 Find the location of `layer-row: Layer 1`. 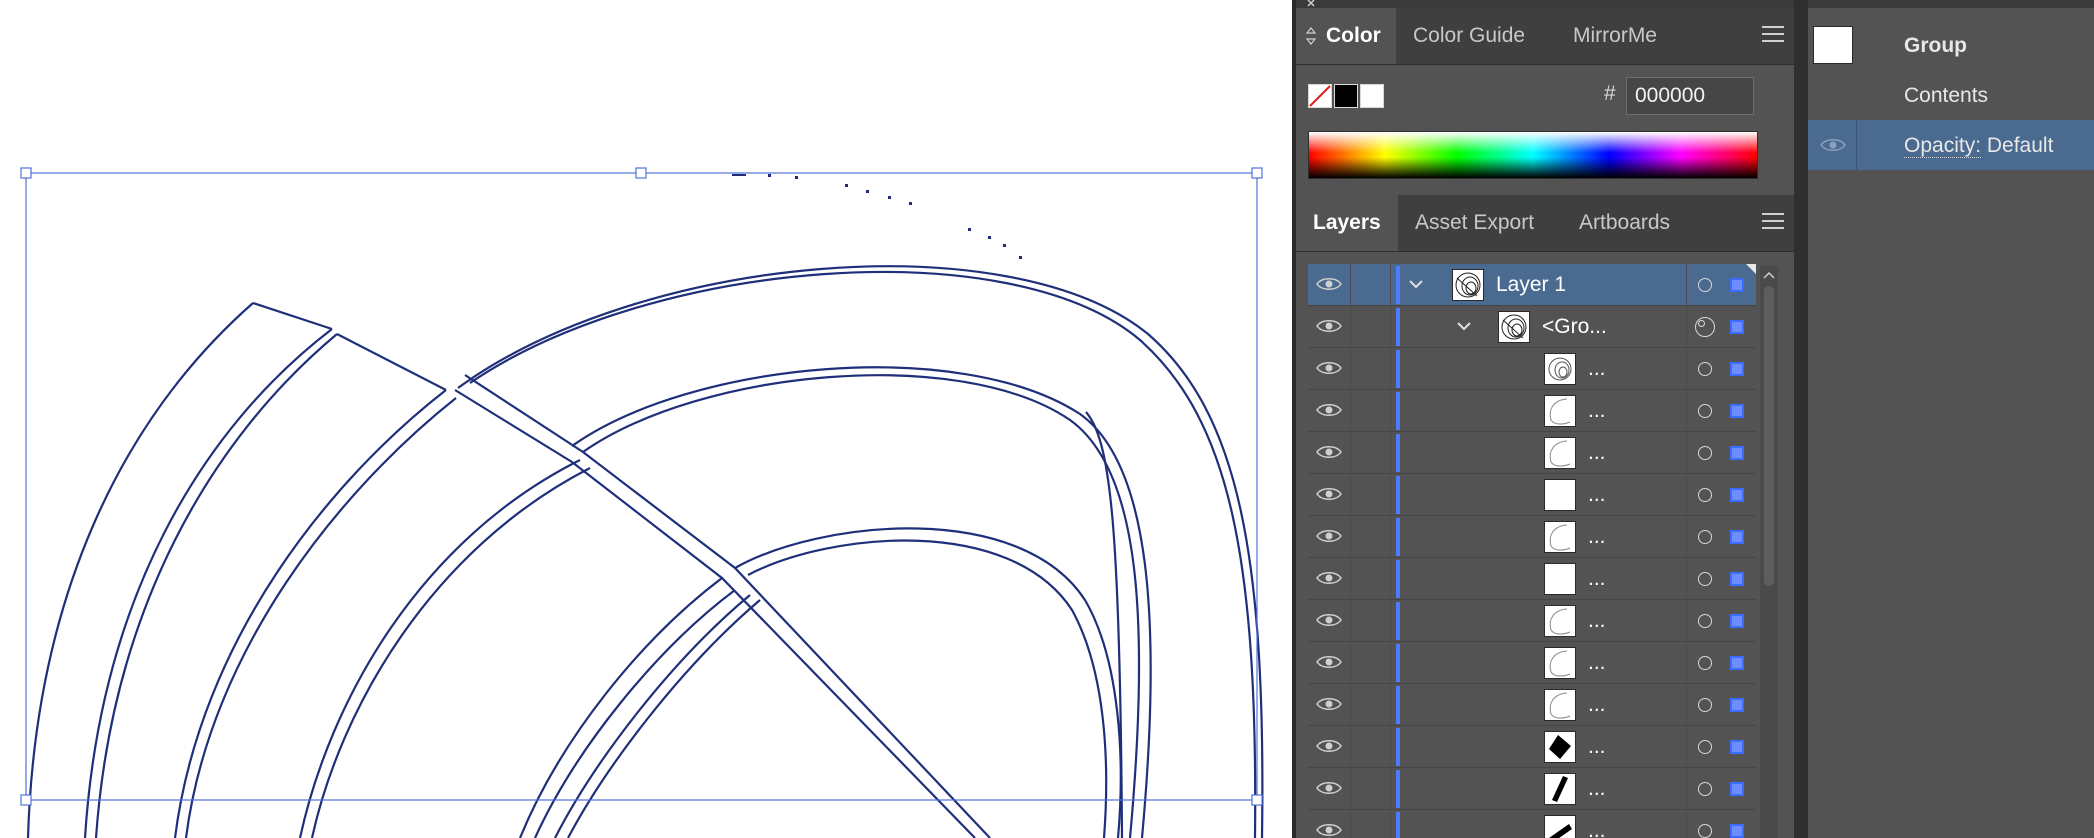

layer-row: Layer 1 is located at coordinates (1532, 285).